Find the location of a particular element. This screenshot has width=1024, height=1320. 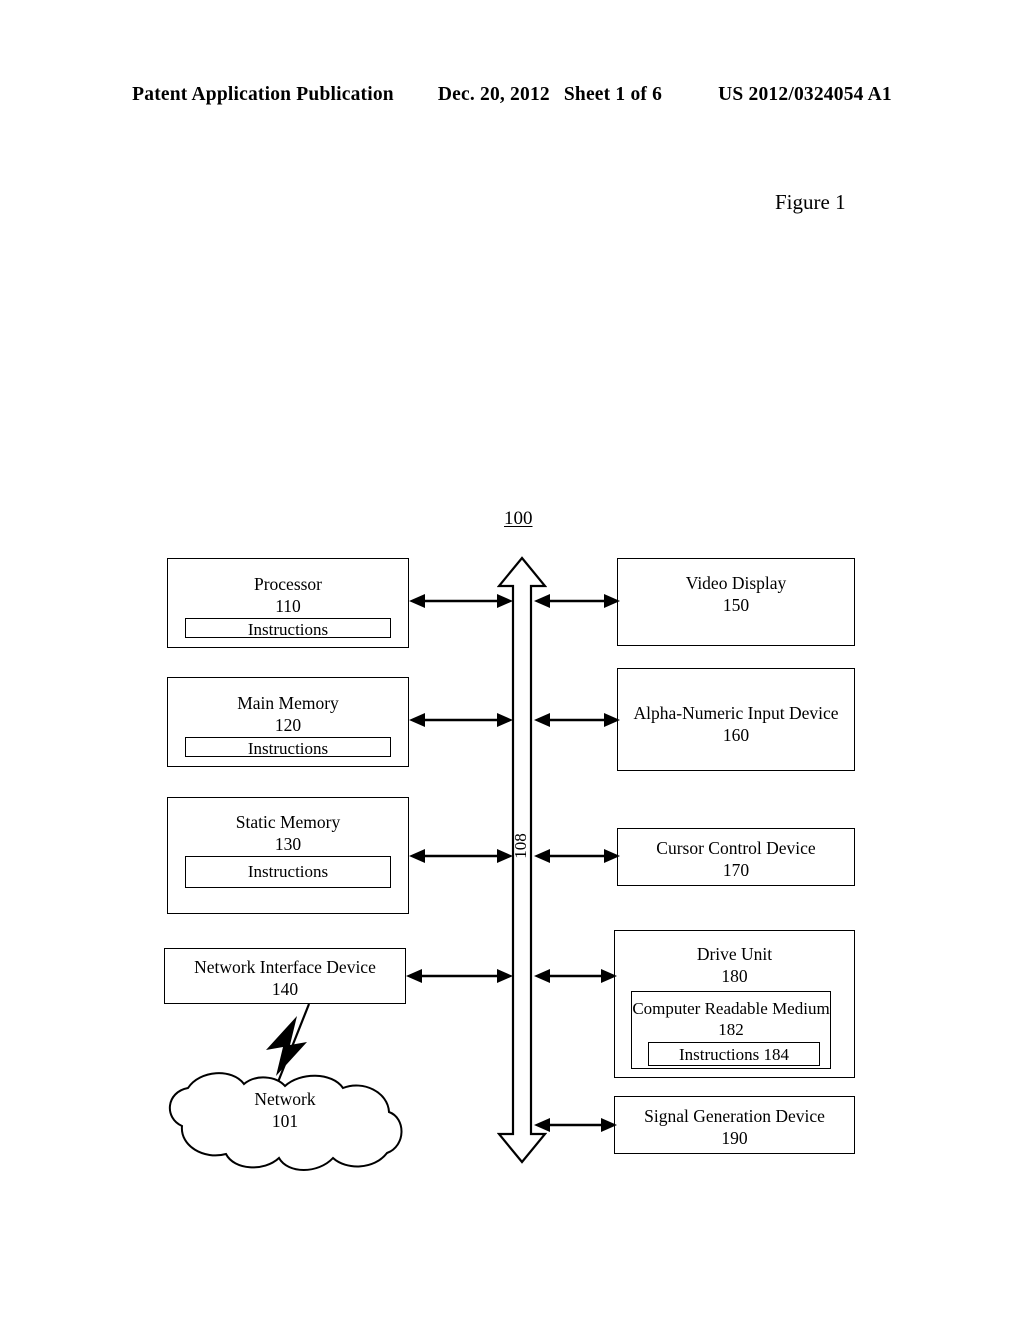

block-alpha-numeric-title: Alpha-Numeric Input Device is located at coordinates (736, 713).